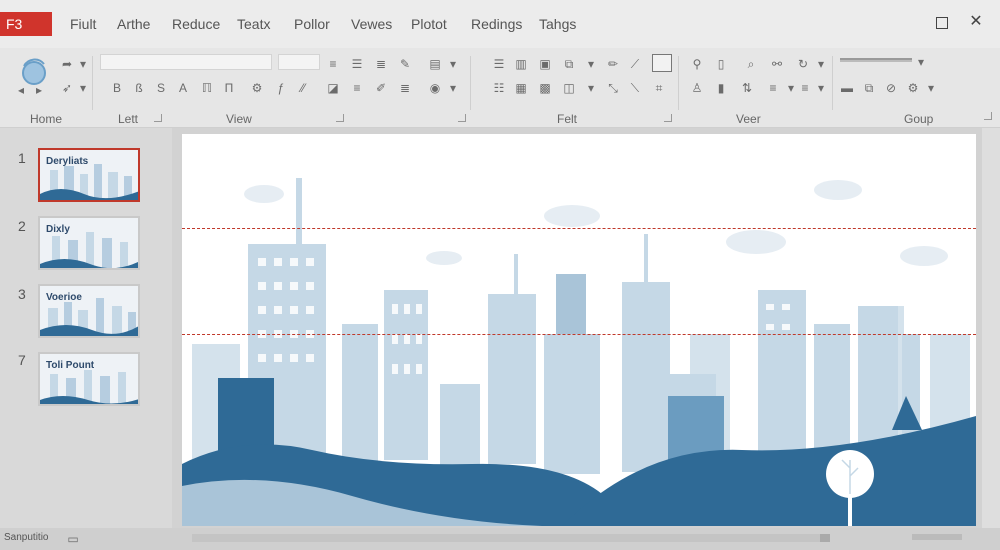 The width and height of the screenshot is (1000, 550). Describe the element at coordinates (89, 175) in the screenshot. I see `slide-thumbnail-1: Deryliats` at that location.